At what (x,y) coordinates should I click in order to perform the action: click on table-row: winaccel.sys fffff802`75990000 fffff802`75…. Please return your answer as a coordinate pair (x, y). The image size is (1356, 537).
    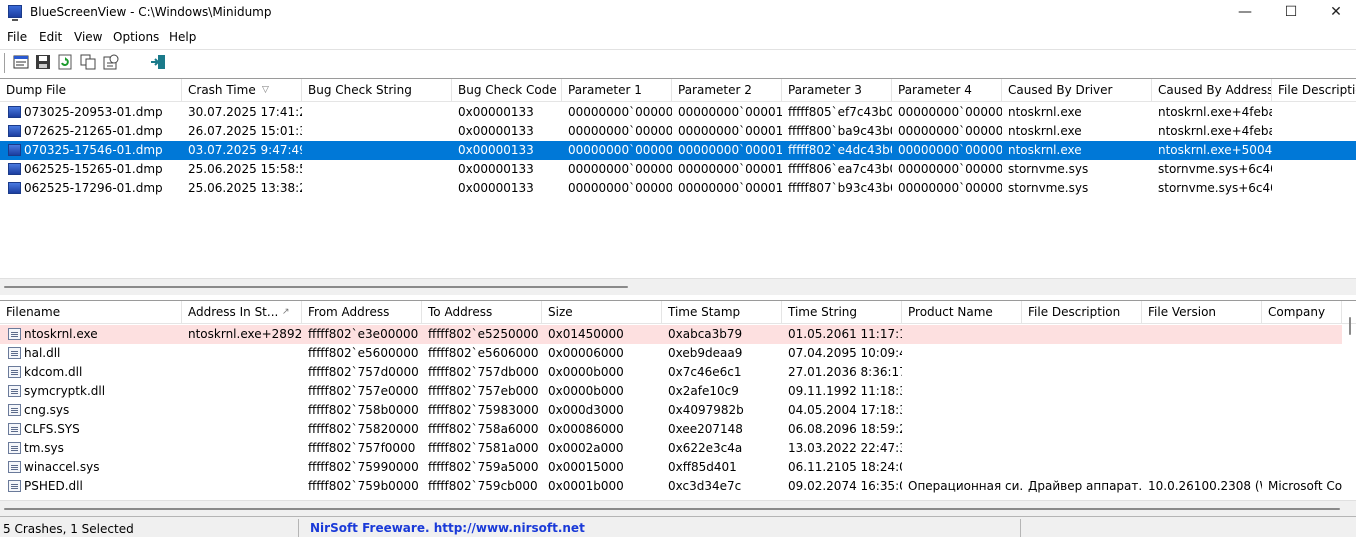
    Looking at the image, I should click on (671, 467).